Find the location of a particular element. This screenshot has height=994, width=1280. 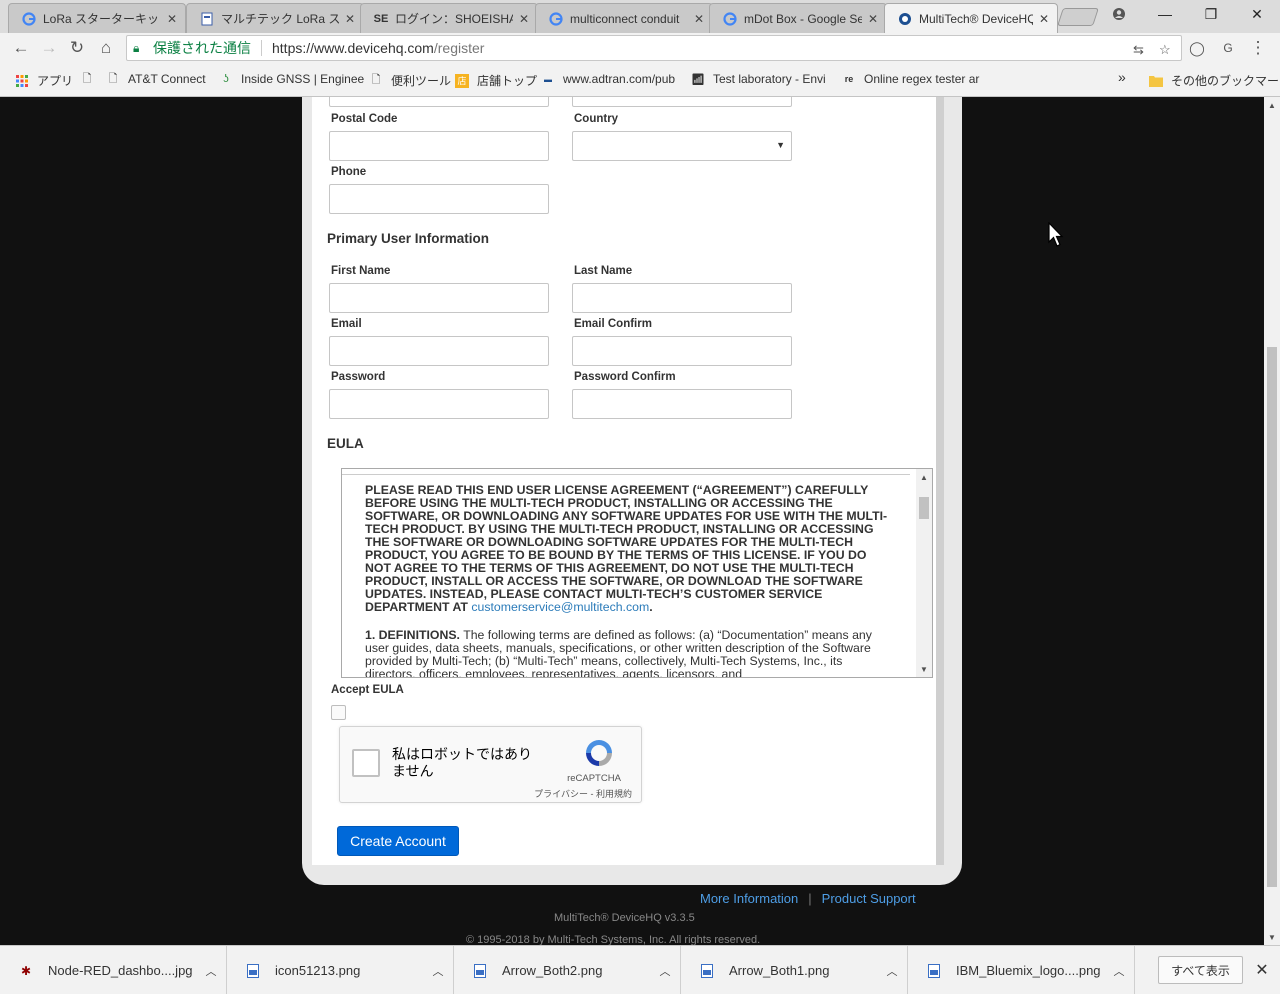

profile-icon is located at coordinates (1119, 14).